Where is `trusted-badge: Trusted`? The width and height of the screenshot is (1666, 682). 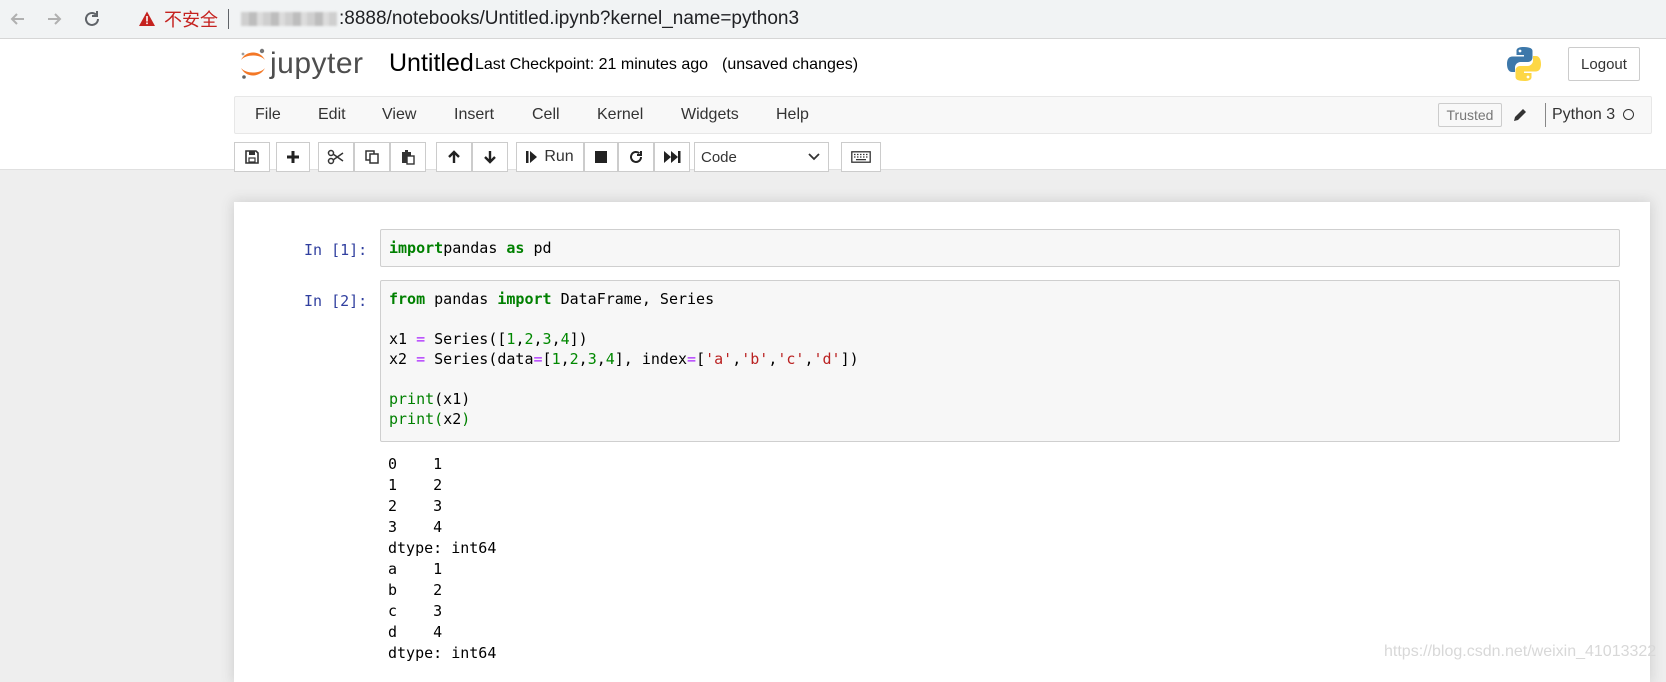 trusted-badge: Trusted is located at coordinates (1470, 115).